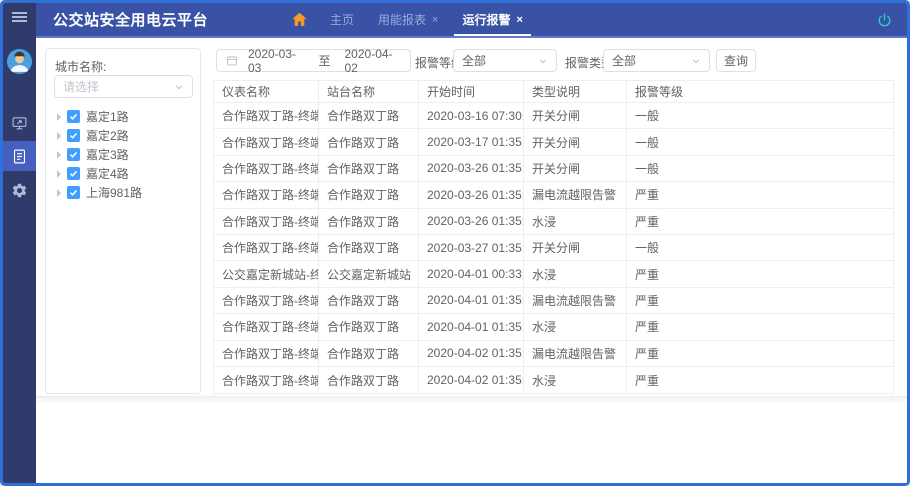 The width and height of the screenshot is (910, 486). I want to click on cell-start-time: 2020-04-01 00:33:07, so click(471, 274).